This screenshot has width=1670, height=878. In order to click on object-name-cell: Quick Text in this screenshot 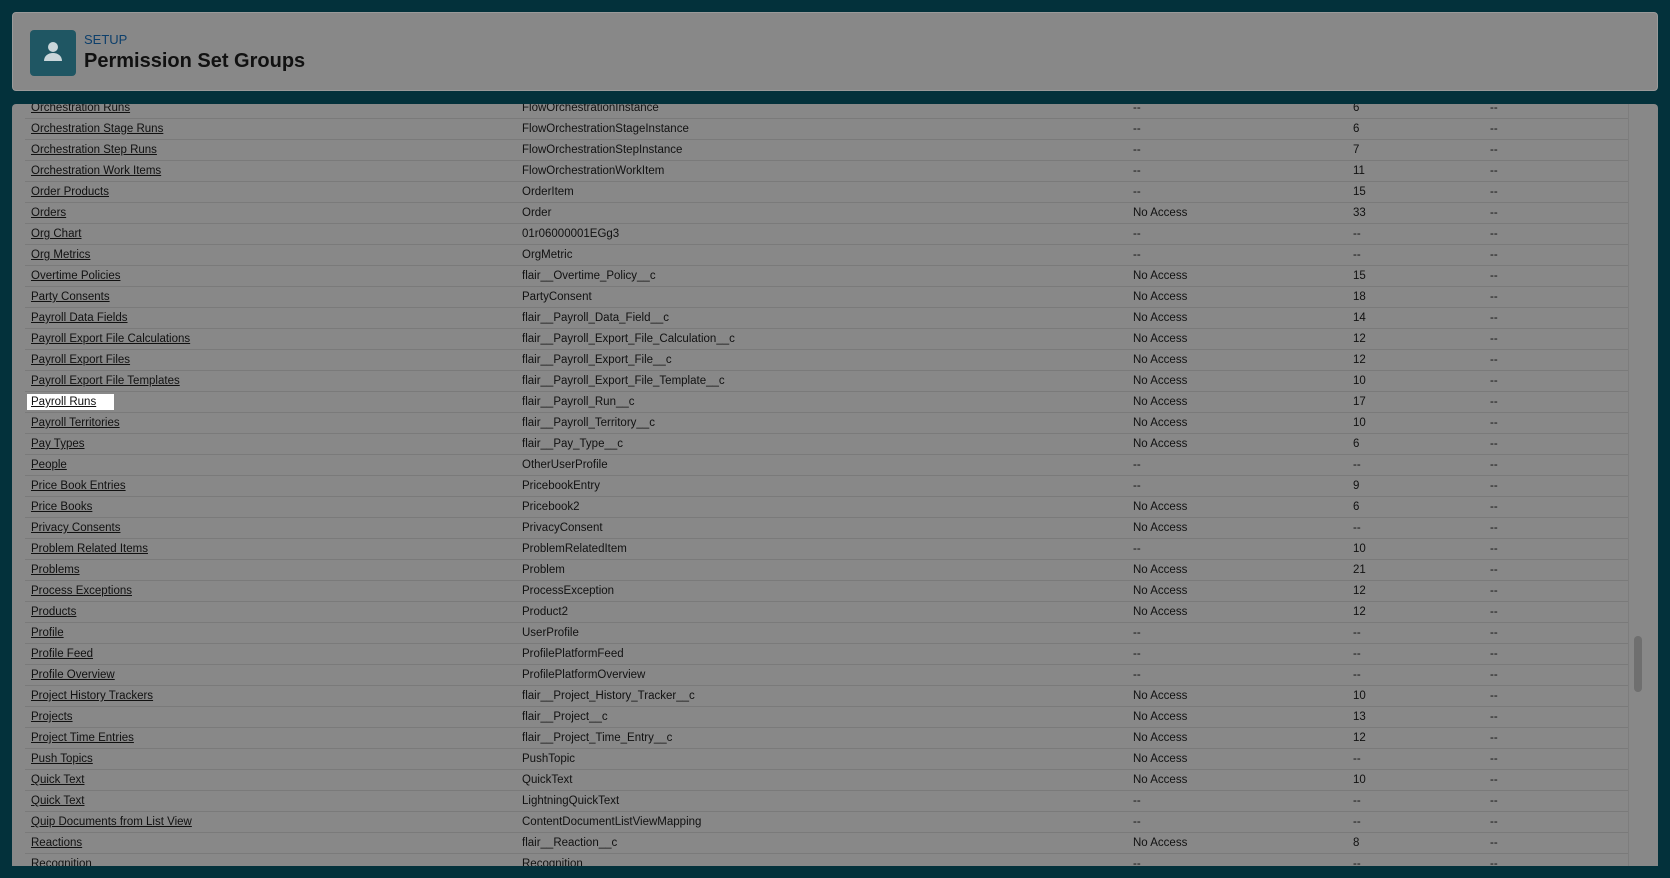, I will do `click(57, 801)`.